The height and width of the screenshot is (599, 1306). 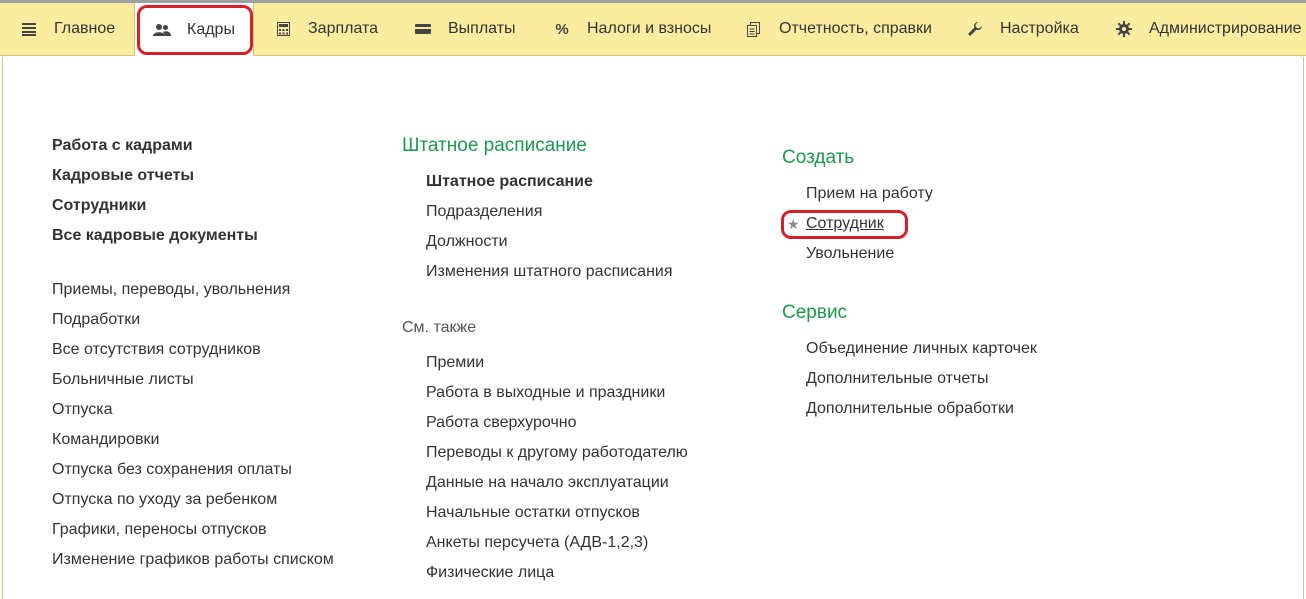 What do you see at coordinates (818, 157) in the screenshot?
I see `header-create: Создать` at bounding box center [818, 157].